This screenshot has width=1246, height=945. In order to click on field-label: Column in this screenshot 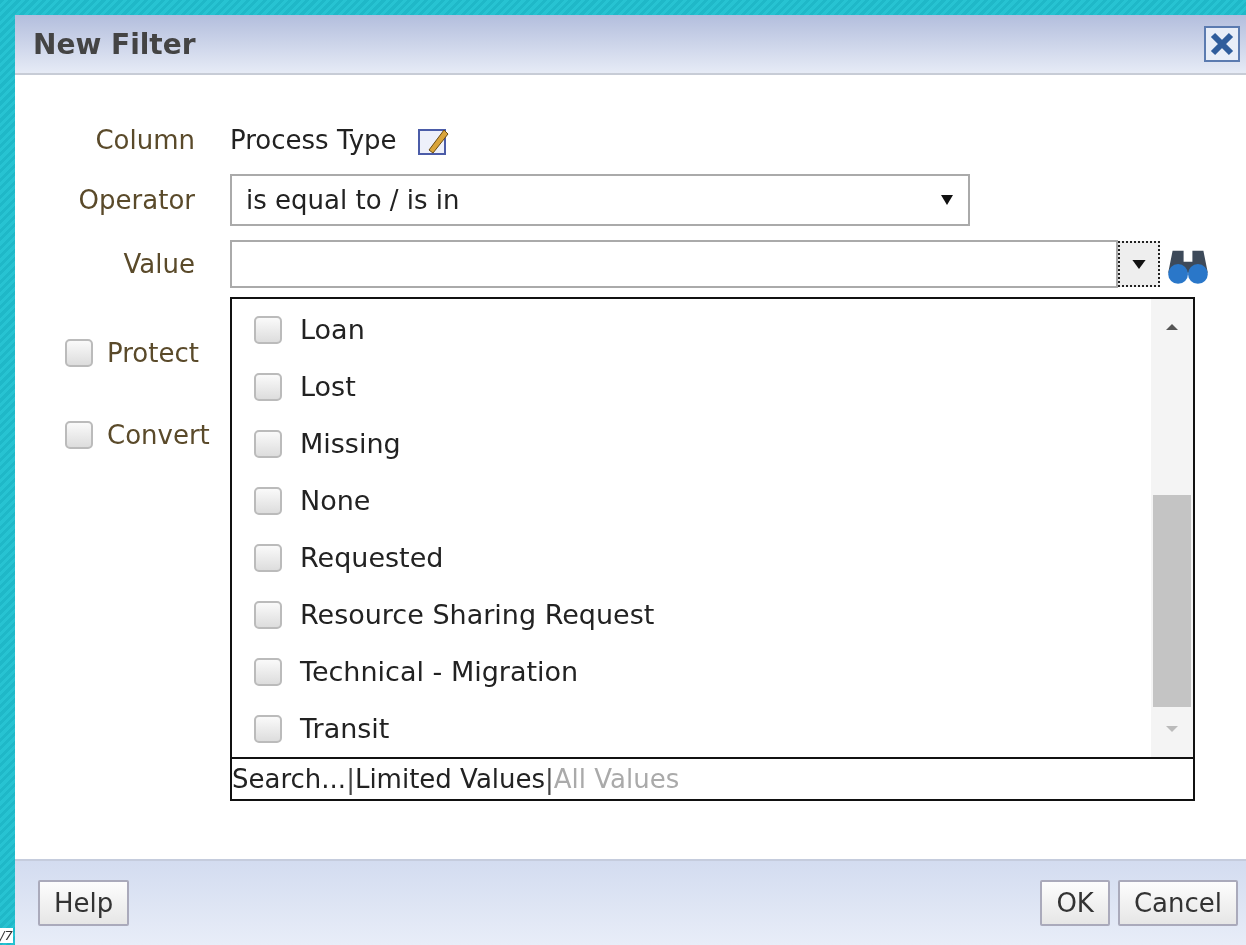, I will do `click(144, 140)`.